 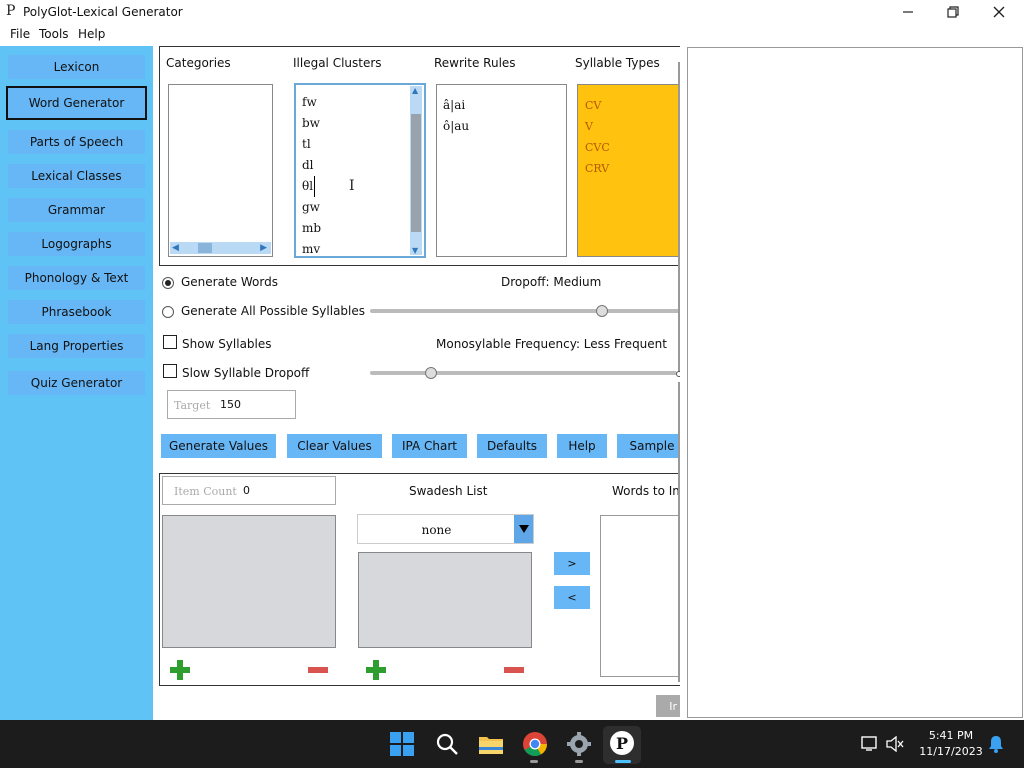 What do you see at coordinates (445, 600) in the screenshot?
I see `swadesh-words-list` at bounding box center [445, 600].